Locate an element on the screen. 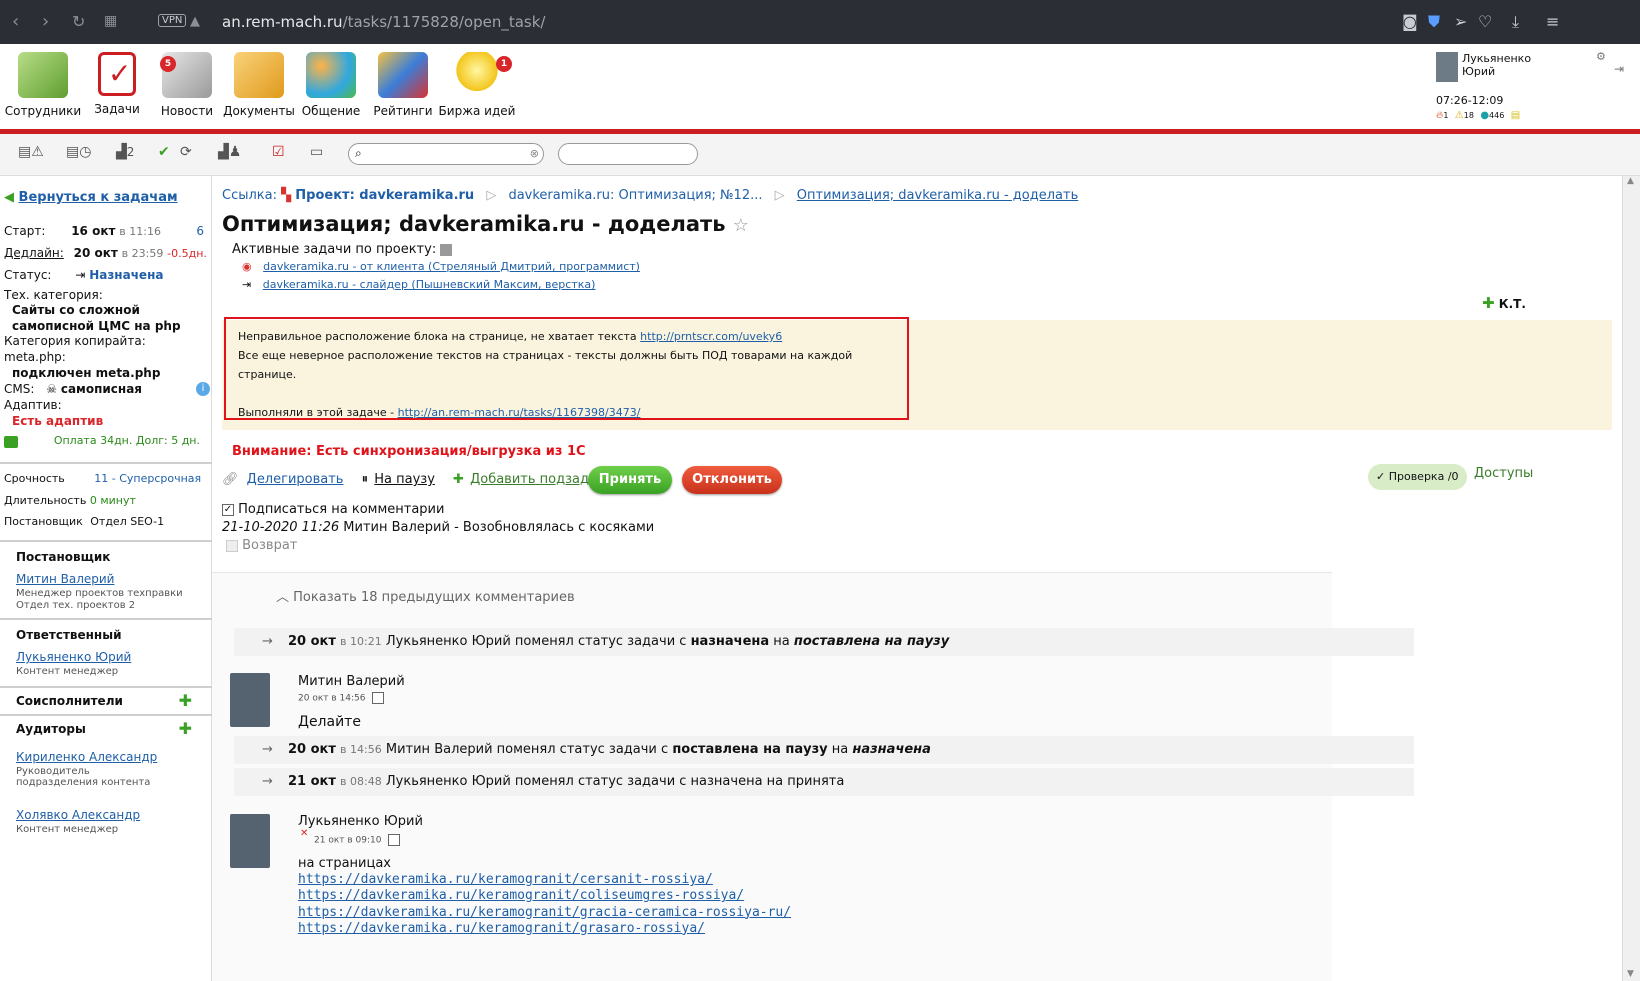 This screenshot has width=1640, height=981. check-icon: ✔ is located at coordinates (164, 152).